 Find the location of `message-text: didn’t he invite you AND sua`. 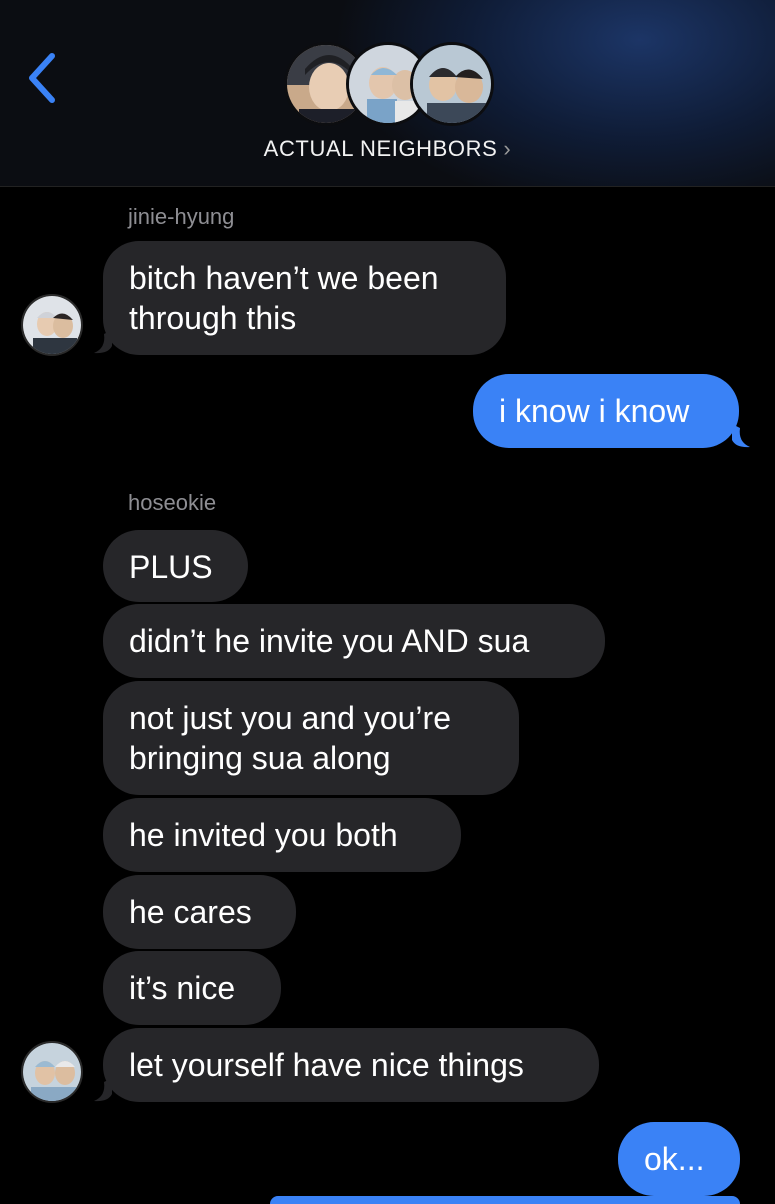

message-text: didn’t he invite you AND sua is located at coordinates (329, 641).